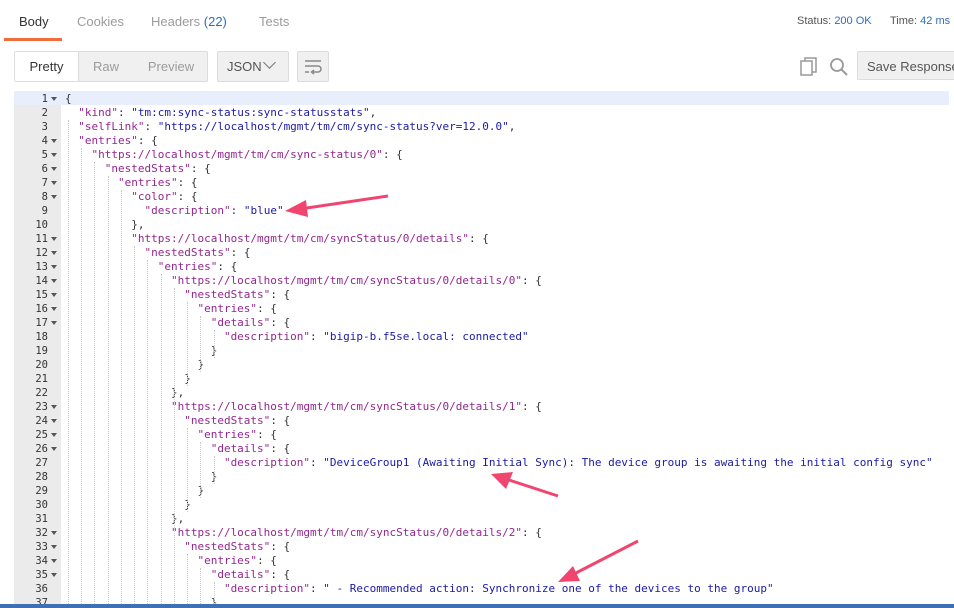 The image size is (954, 608). I want to click on line-number: 5, so click(44, 155).